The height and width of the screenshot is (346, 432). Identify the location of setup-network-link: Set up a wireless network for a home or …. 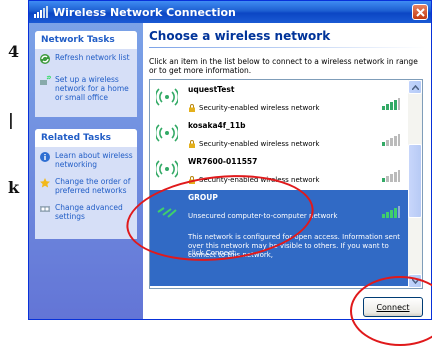
(86, 85).